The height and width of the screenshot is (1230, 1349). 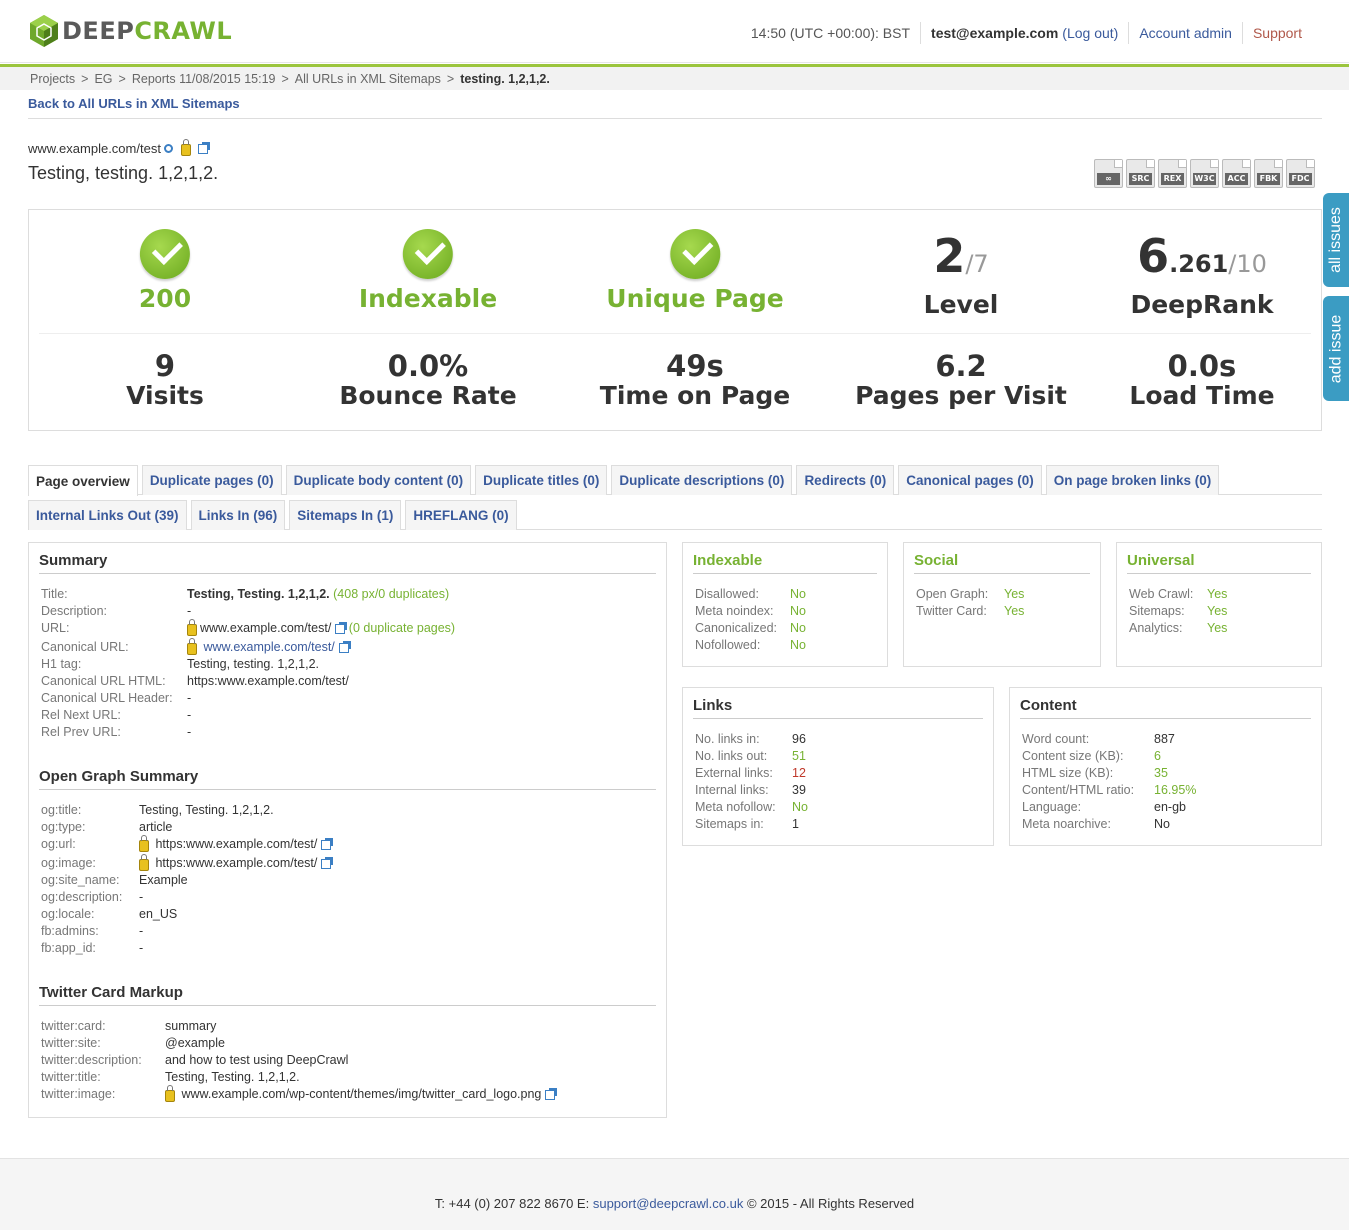 What do you see at coordinates (1164, 739) in the screenshot?
I see `word-count-value: 887` at bounding box center [1164, 739].